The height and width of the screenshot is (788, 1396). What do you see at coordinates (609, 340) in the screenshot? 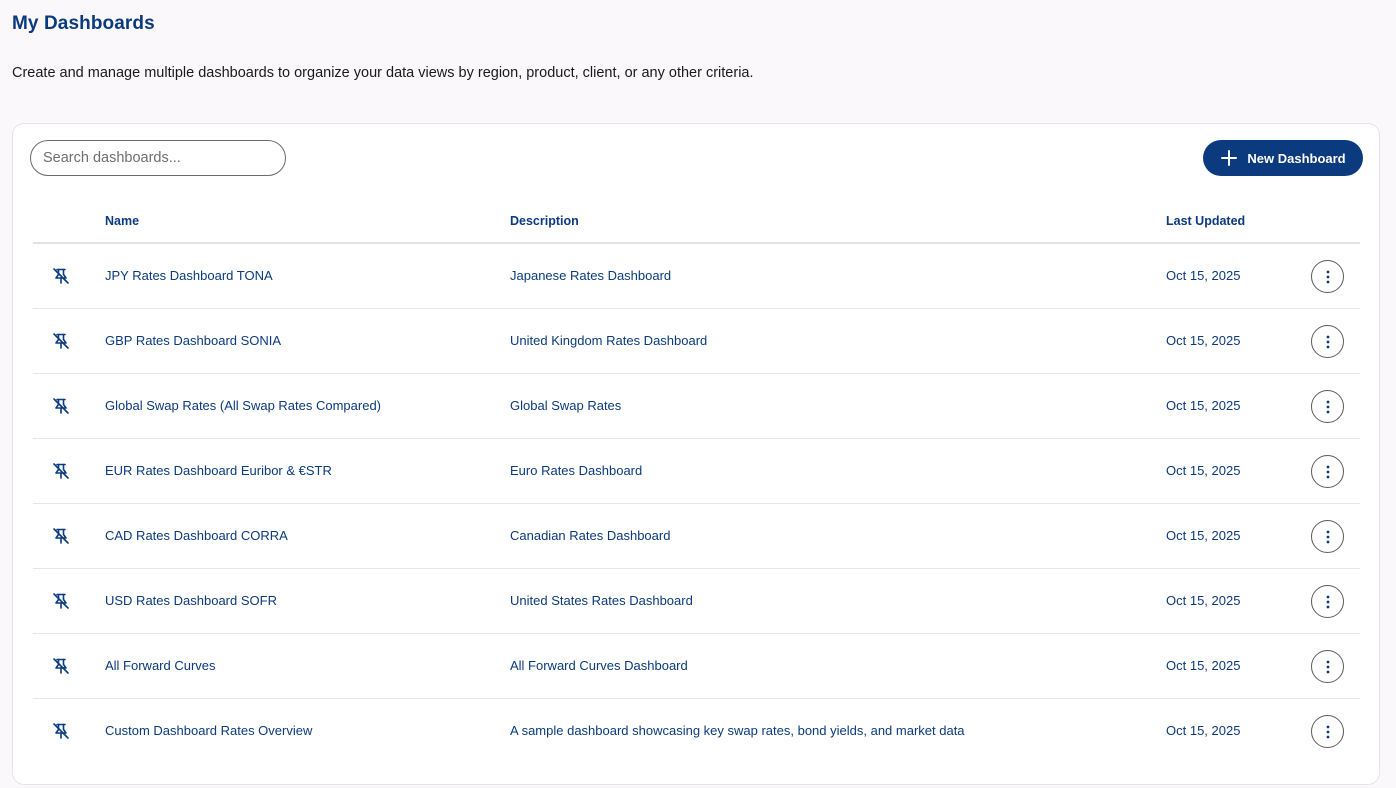
I see `dashboard-description: United Kingdom Rates Dashboard` at bounding box center [609, 340].